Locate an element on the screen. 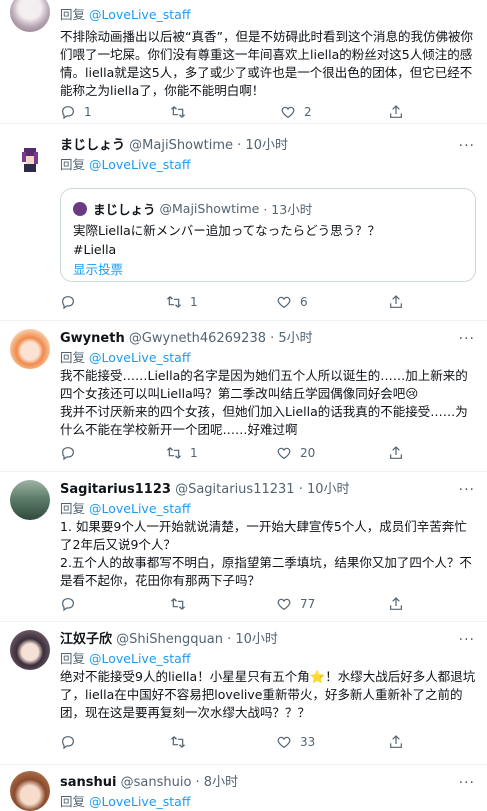 The image size is (487, 811). like-button: 6 is located at coordinates (292, 302).